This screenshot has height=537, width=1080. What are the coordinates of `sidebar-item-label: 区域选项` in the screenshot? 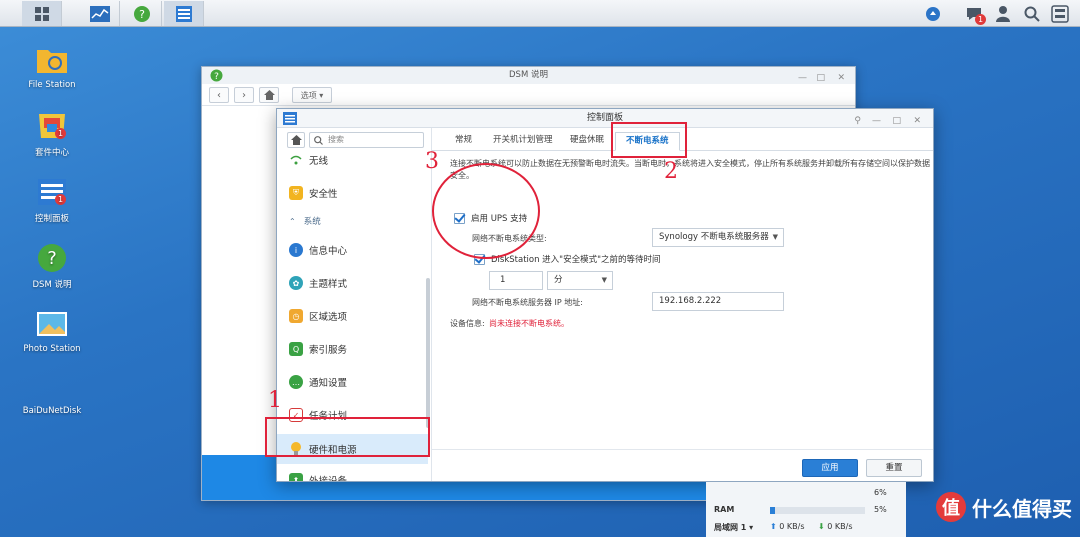 It's located at (328, 317).